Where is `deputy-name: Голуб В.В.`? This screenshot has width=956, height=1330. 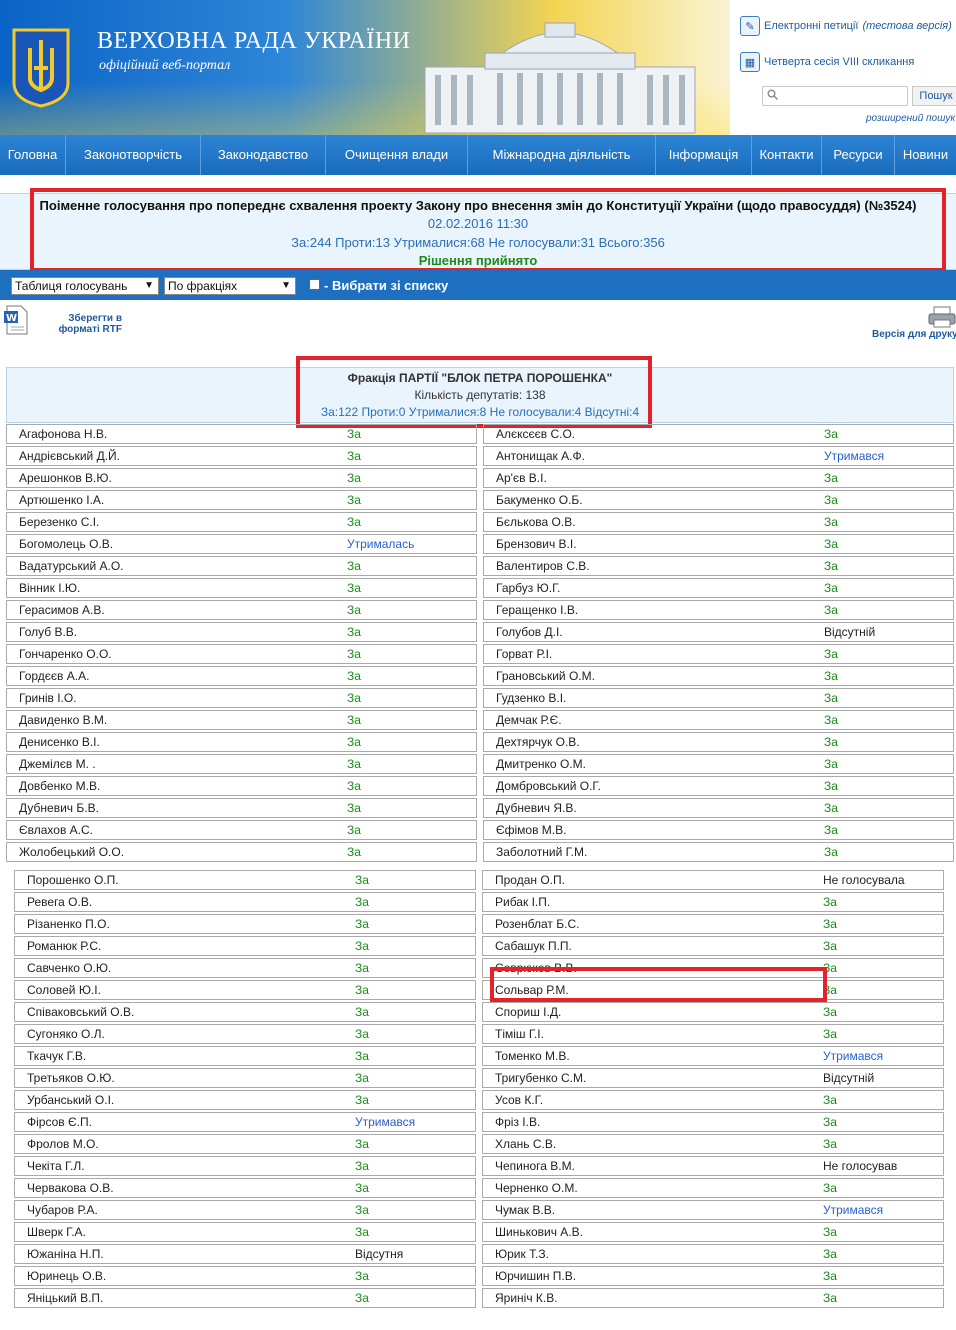
deputy-name: Голуб В.В. is located at coordinates (48, 632).